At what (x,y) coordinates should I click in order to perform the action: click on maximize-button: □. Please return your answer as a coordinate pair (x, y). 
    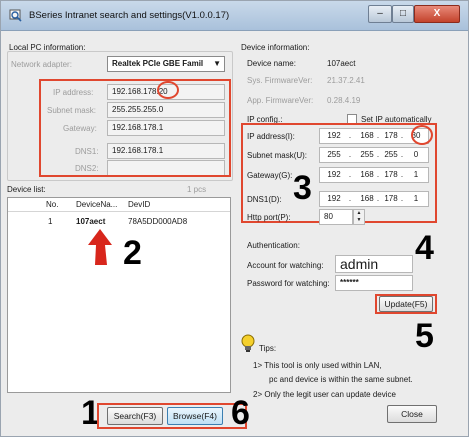
    Looking at the image, I should click on (403, 14).